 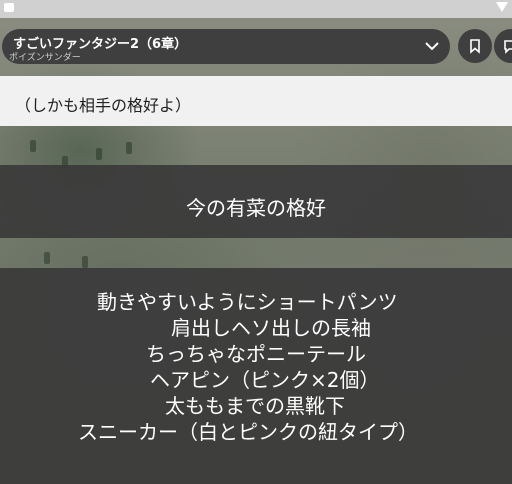 What do you see at coordinates (248, 432) in the screenshot?
I see `narration-line: スニーカー（白とピンクの紐タイプ）` at bounding box center [248, 432].